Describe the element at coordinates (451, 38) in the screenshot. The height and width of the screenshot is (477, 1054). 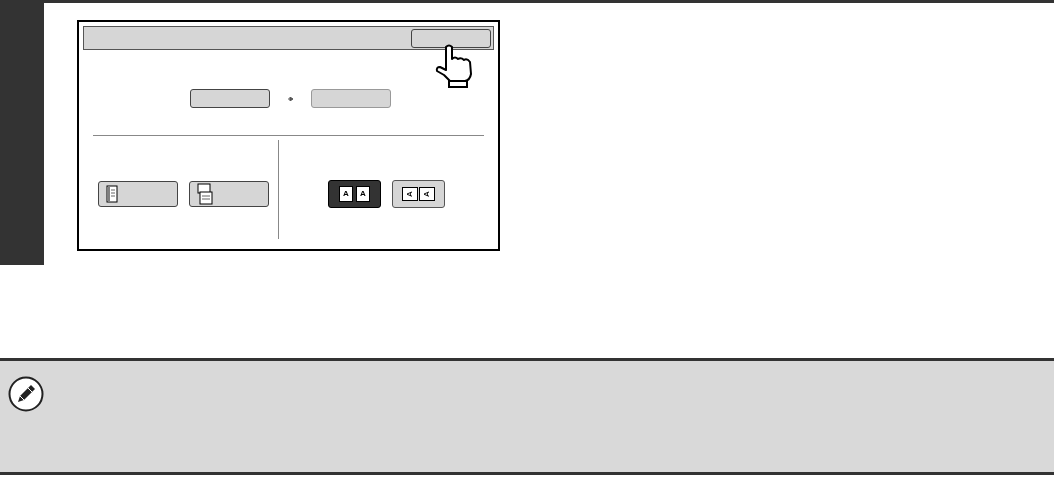
I see `title-button` at that location.